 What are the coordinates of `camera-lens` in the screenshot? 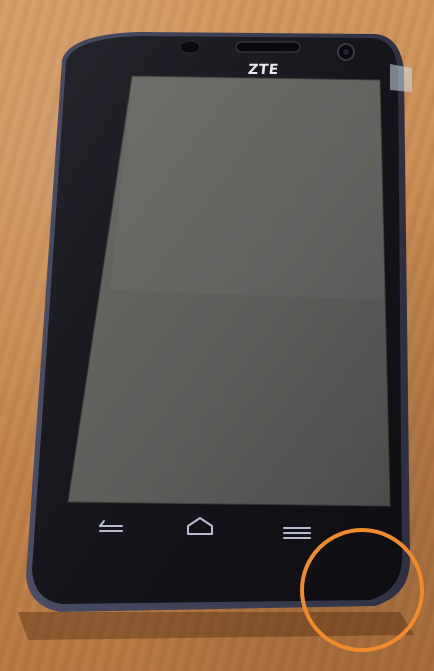 It's located at (346, 52).